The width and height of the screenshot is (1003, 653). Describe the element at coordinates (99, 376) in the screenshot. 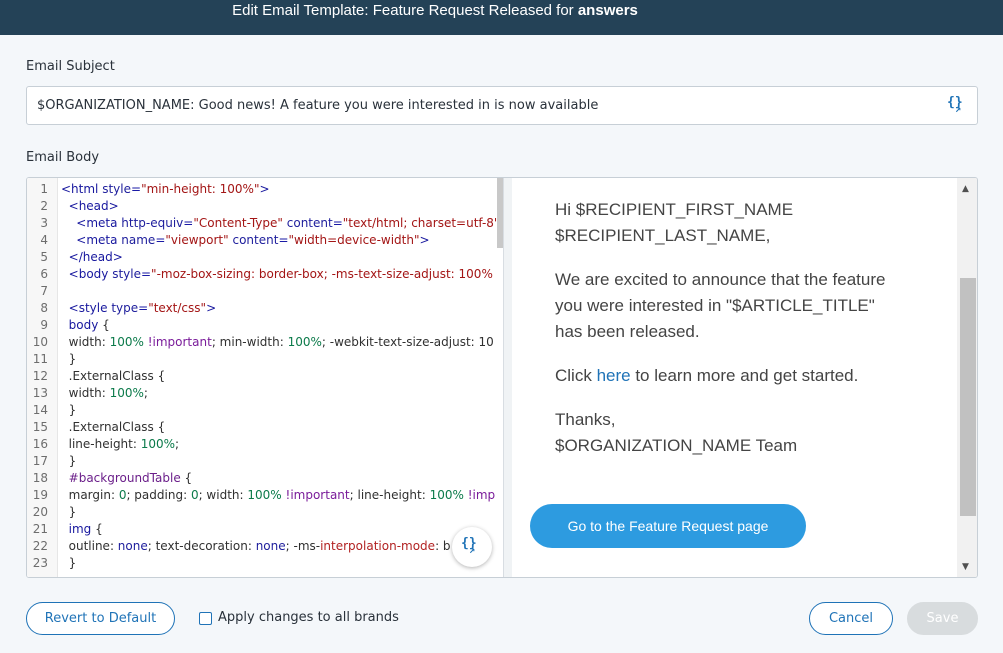

I see `code-line: 12 .ExternalClass {` at that location.